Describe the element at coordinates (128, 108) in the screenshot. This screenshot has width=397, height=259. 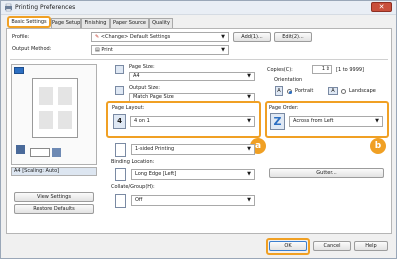
I see `page-layout-label: Page Layout:` at that location.